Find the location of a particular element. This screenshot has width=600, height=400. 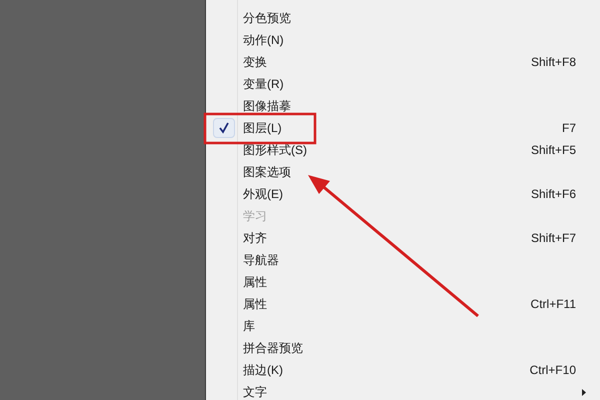

menu-item: 对齐 Shift+F7 is located at coordinates (403, 238).